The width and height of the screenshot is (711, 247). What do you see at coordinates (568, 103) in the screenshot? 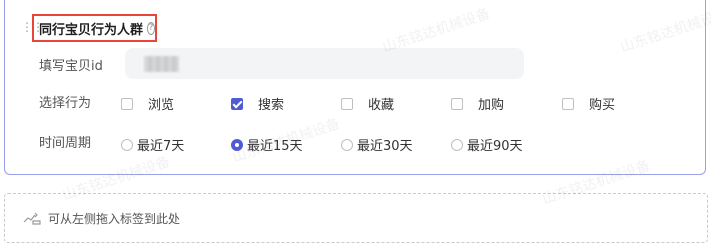
I see `checkbox-purchase` at bounding box center [568, 103].